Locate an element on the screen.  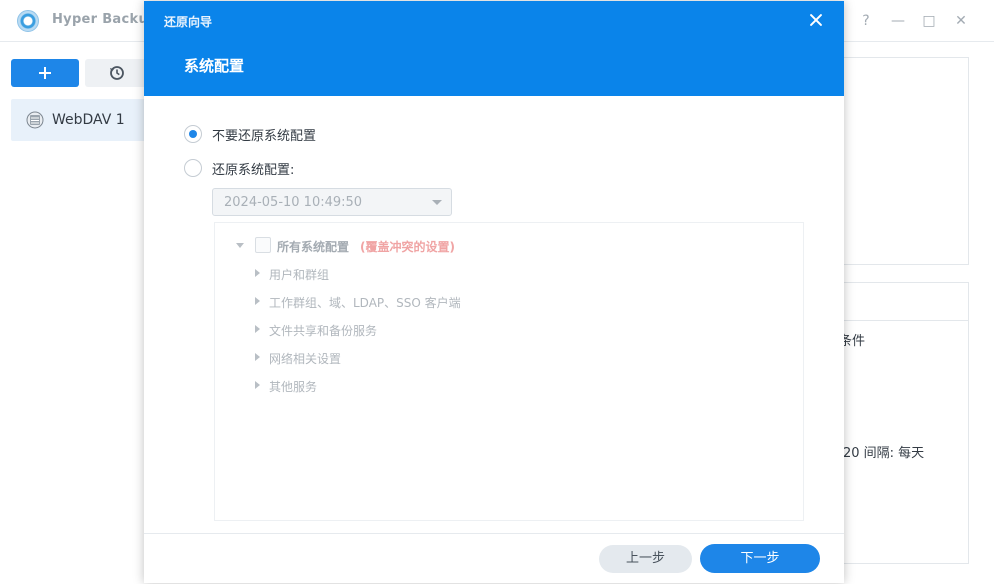
restore-history-button is located at coordinates (118, 73).